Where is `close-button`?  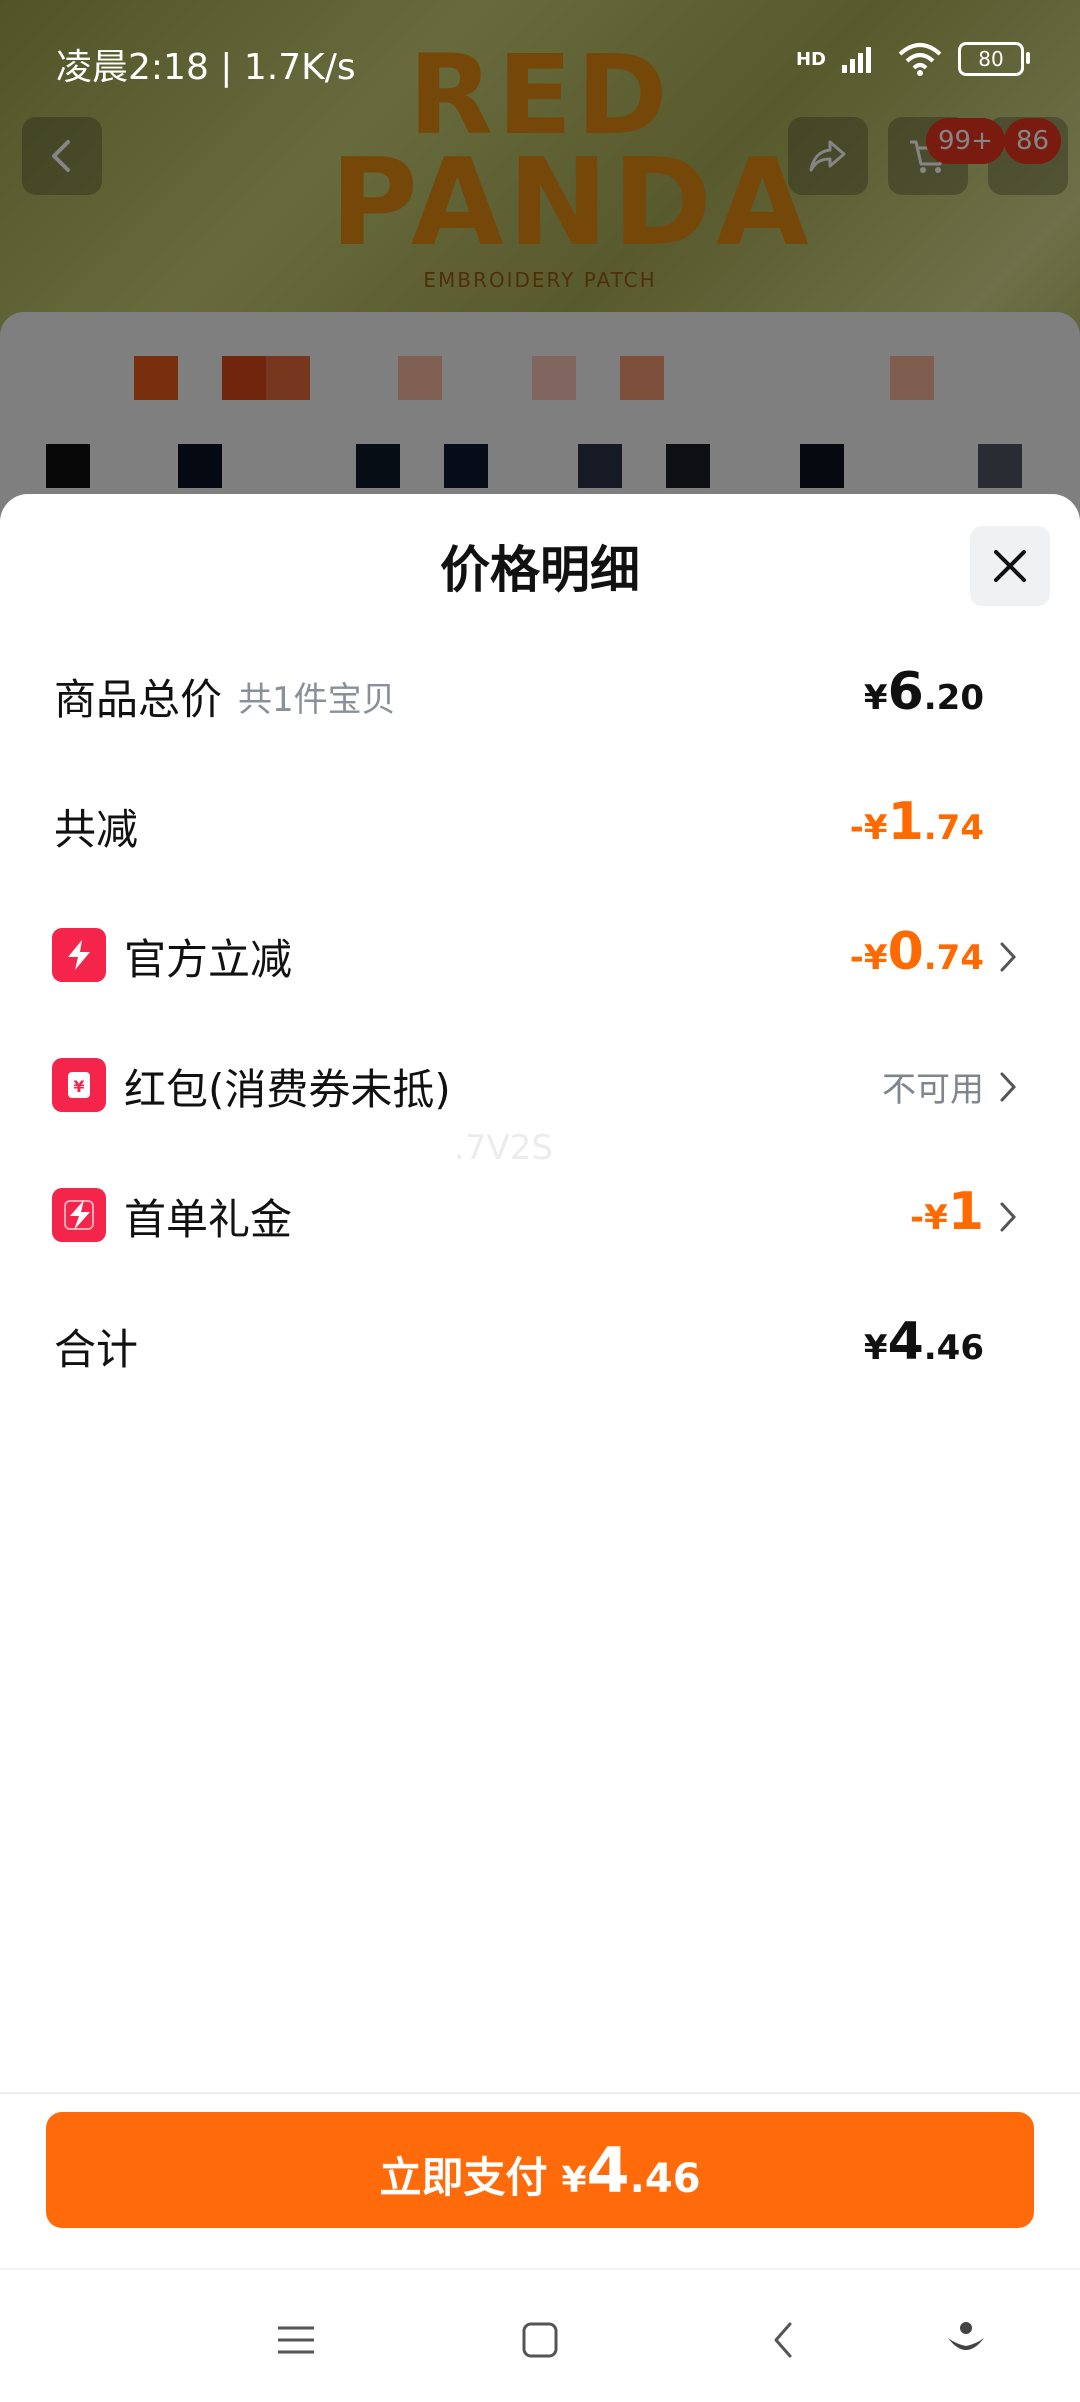
close-button is located at coordinates (1010, 566).